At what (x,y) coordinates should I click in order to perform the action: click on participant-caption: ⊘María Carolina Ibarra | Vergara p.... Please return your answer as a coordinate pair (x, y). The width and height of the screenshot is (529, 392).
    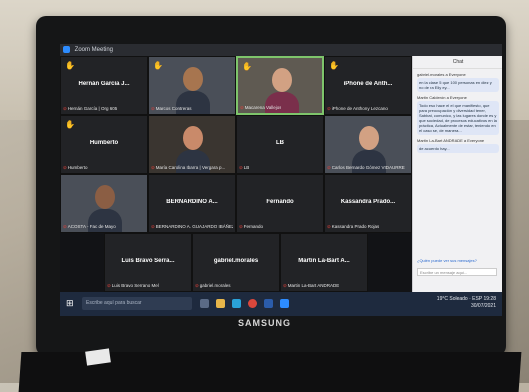
    Looking at the image, I should click on (188, 168).